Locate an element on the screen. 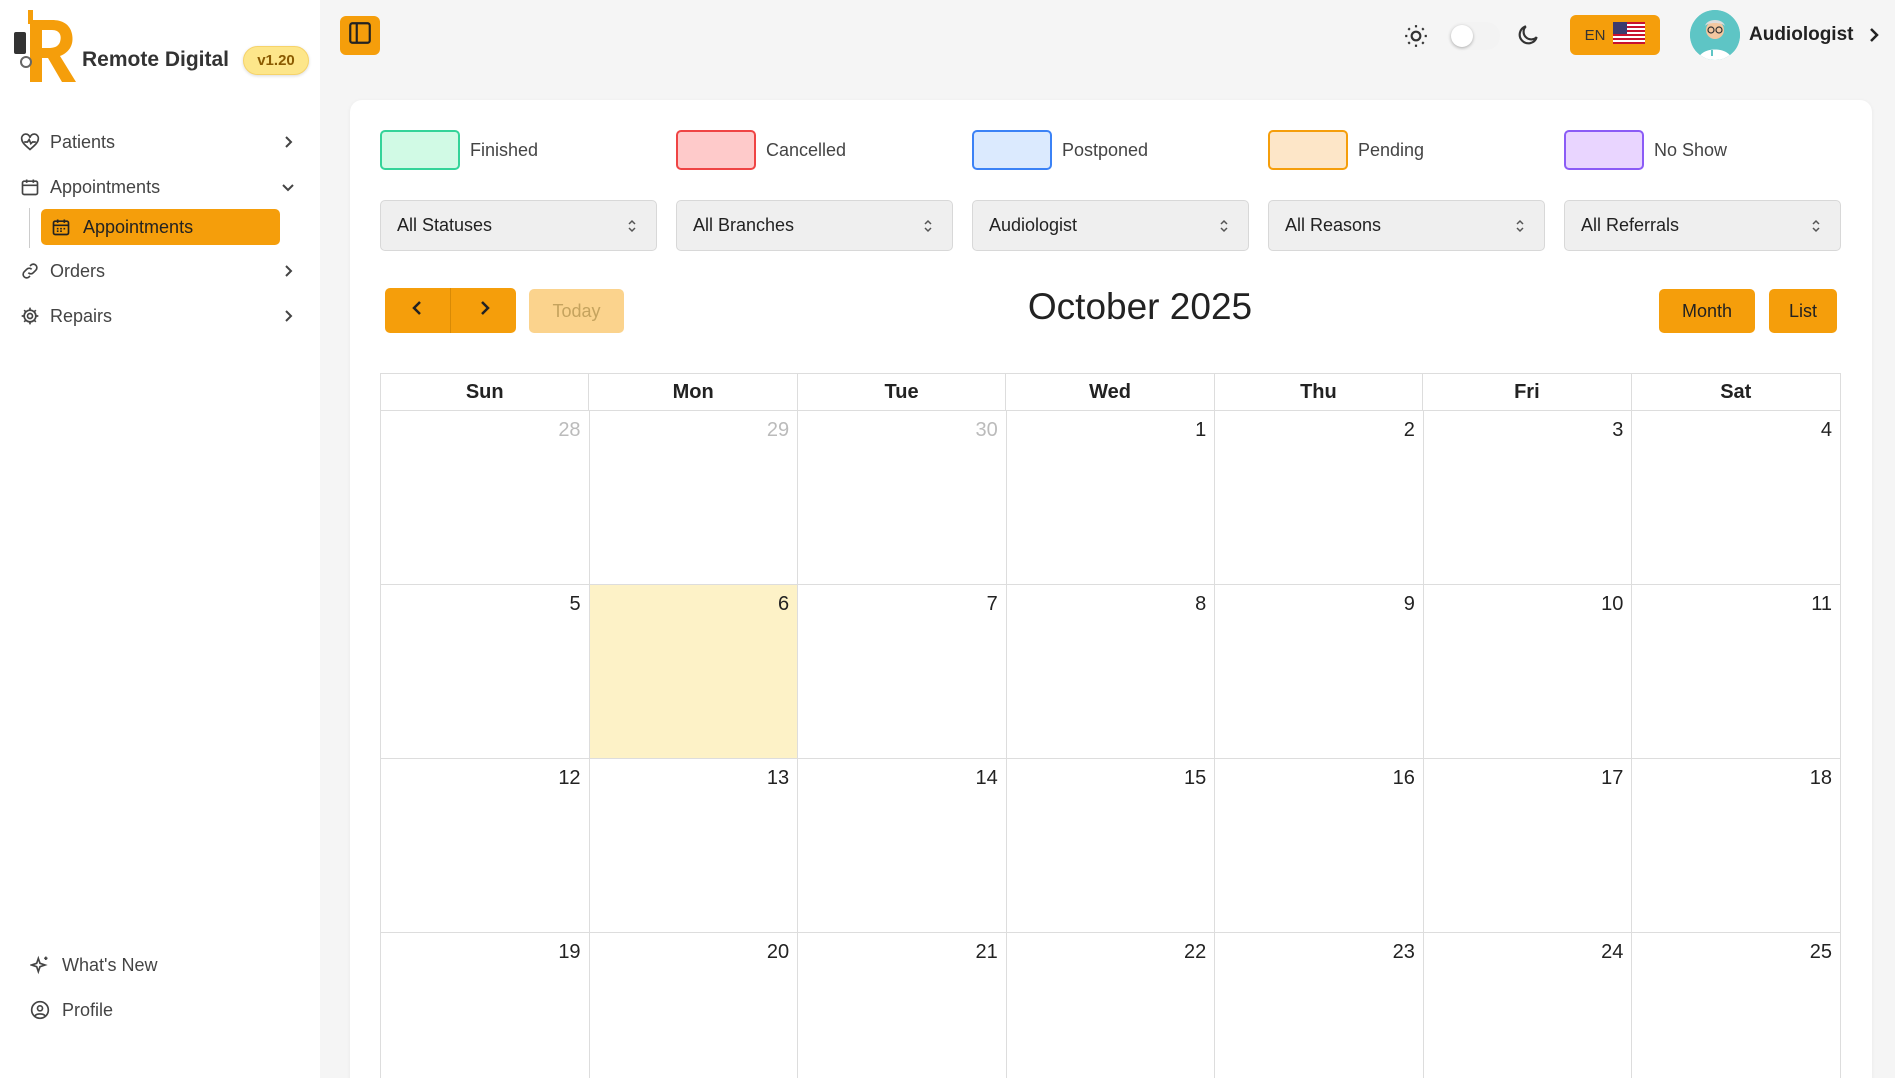 The width and height of the screenshot is (1895, 1078). select-value: All Referrals is located at coordinates (1630, 225).